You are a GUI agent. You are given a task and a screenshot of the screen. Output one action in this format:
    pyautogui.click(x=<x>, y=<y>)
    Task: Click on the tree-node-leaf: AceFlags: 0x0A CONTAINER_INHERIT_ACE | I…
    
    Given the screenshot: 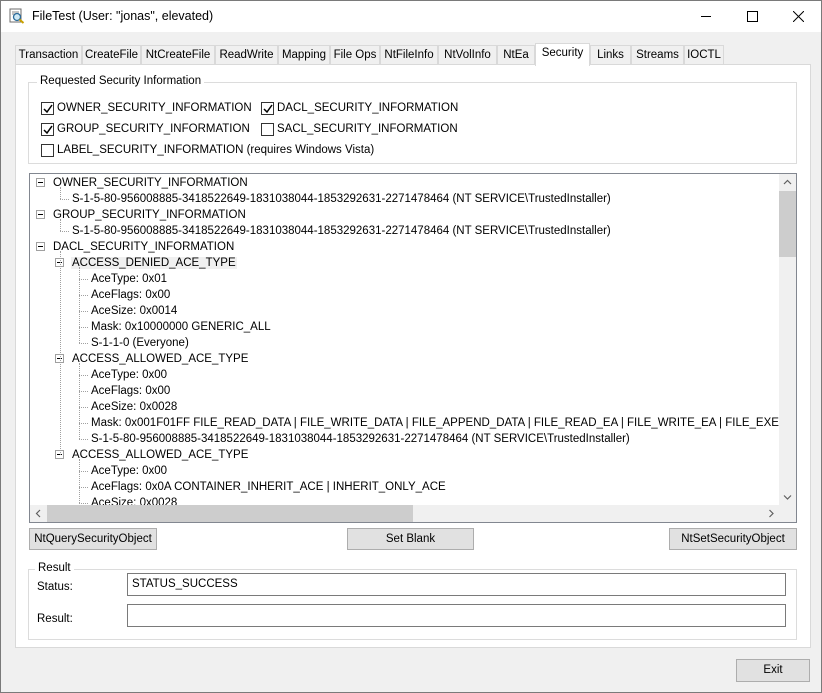 What is the action you would take?
    pyautogui.click(x=268, y=487)
    